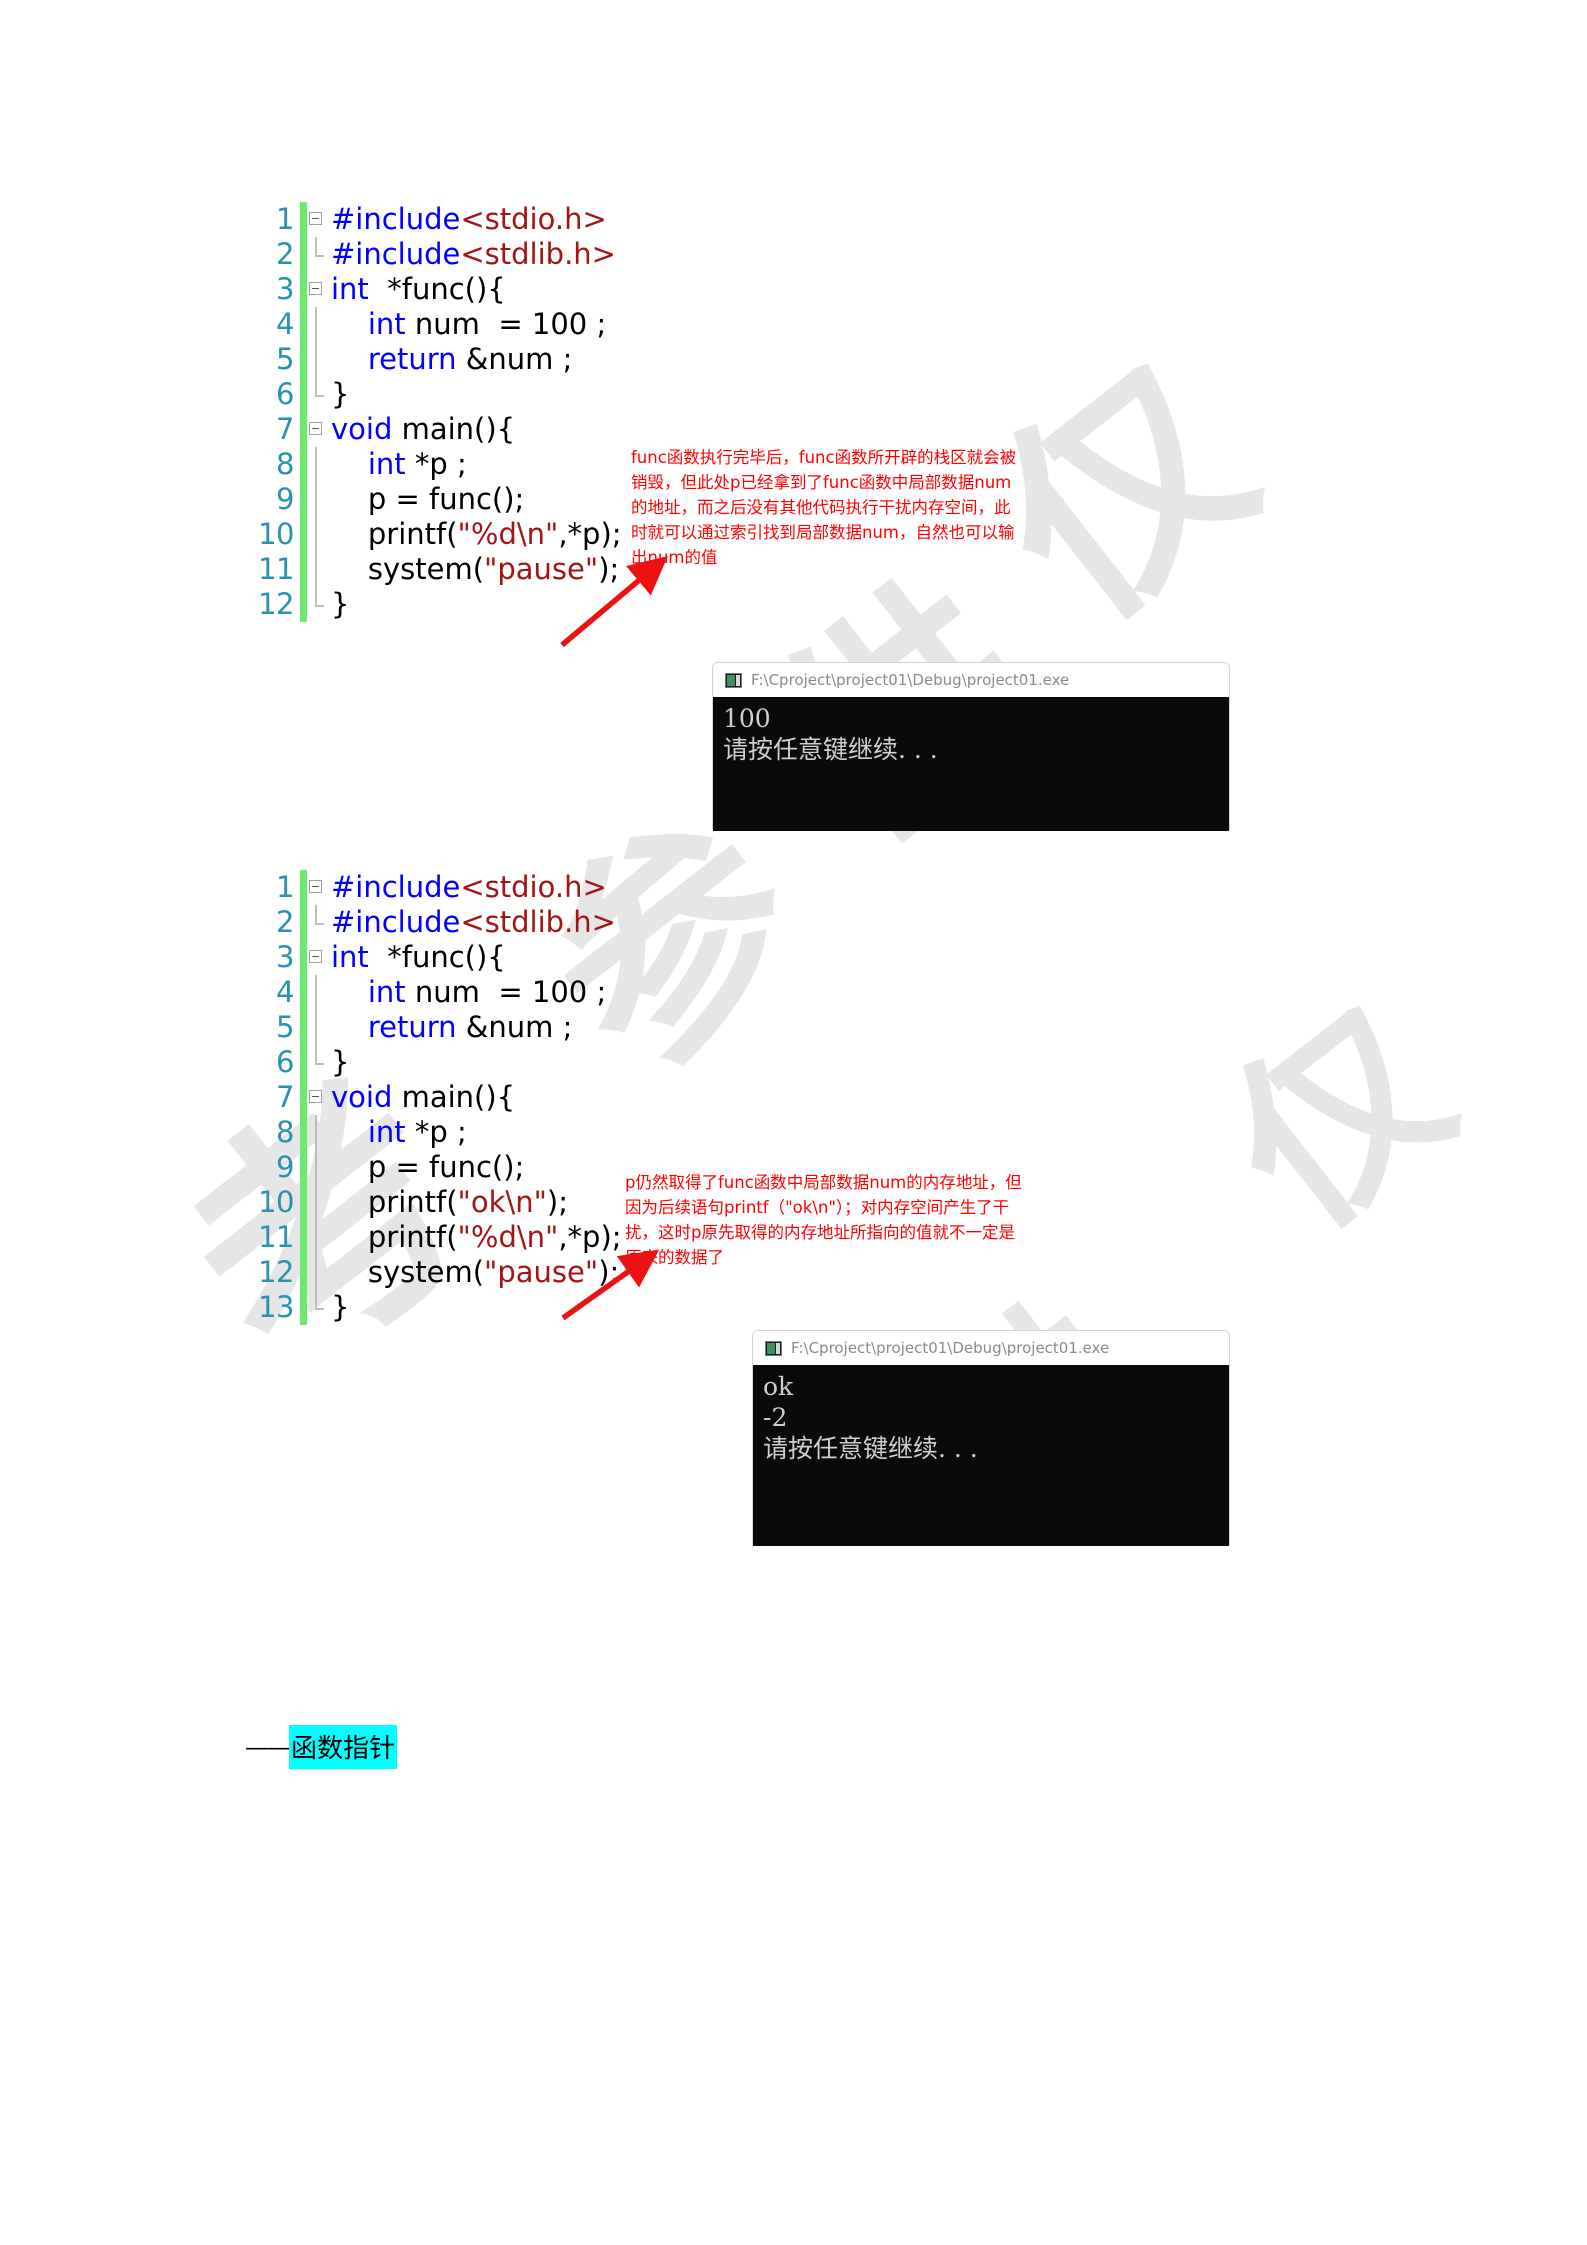 The width and height of the screenshot is (1587, 2245). What do you see at coordinates (338, 1307) in the screenshot?
I see `code-text: }` at bounding box center [338, 1307].